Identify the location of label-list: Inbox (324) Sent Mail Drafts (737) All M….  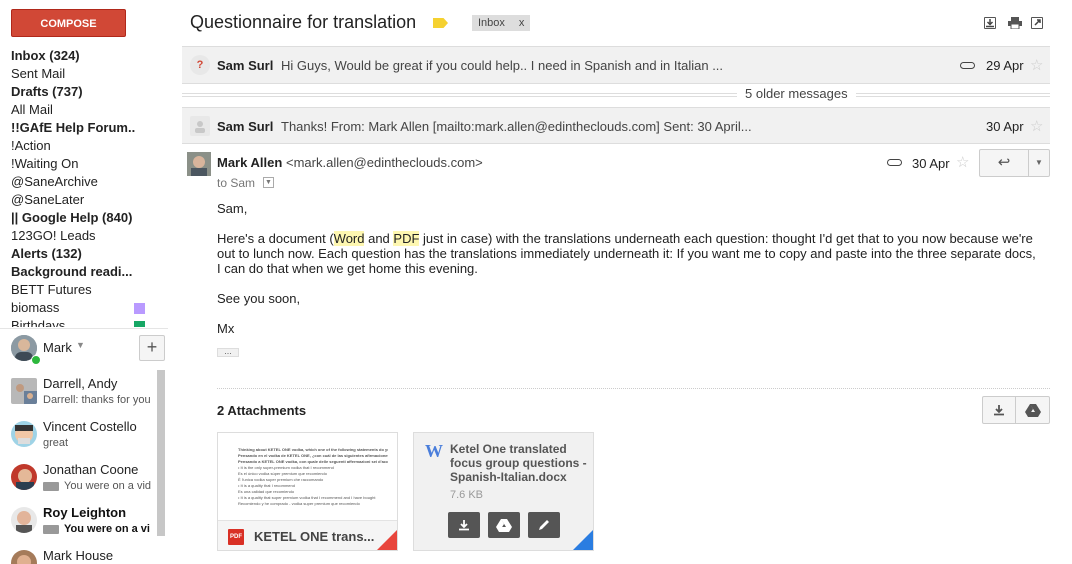
(82, 187).